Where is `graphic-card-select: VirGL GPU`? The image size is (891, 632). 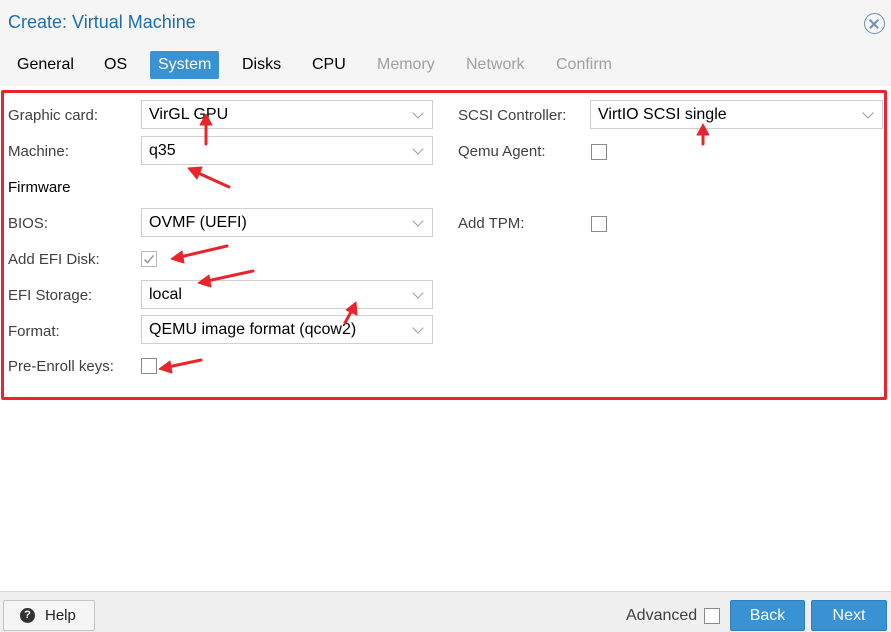
graphic-card-select: VirGL GPU is located at coordinates (287, 114).